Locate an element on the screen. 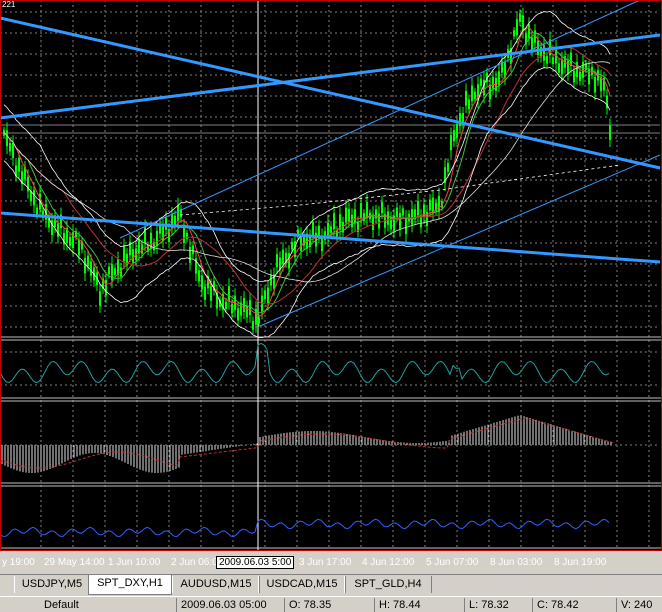 The width and height of the screenshot is (662, 612). tab-audusd-m15: AUDUSD,M15 is located at coordinates (216, 584).